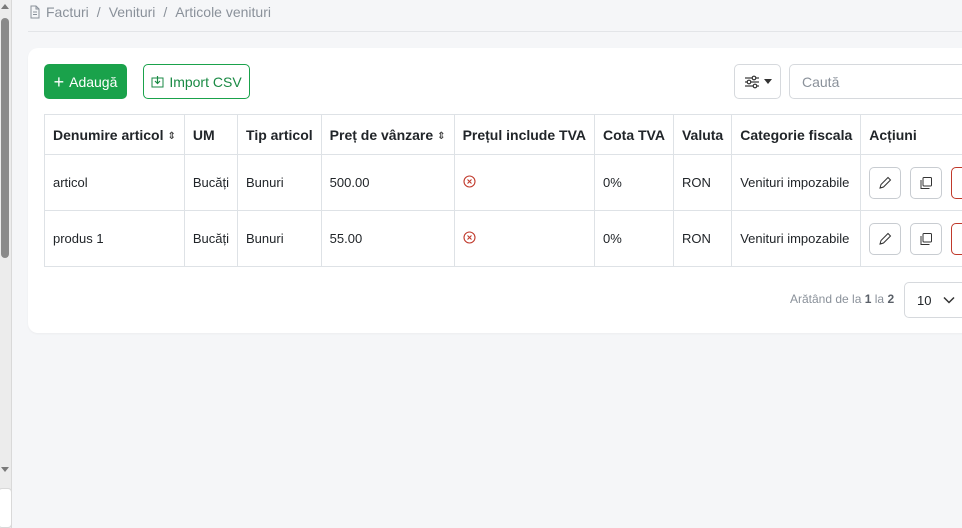 Image resolution: width=962 pixels, height=528 pixels. Describe the element at coordinates (114, 238) in the screenshot. I see `cell-name: produs 1` at that location.